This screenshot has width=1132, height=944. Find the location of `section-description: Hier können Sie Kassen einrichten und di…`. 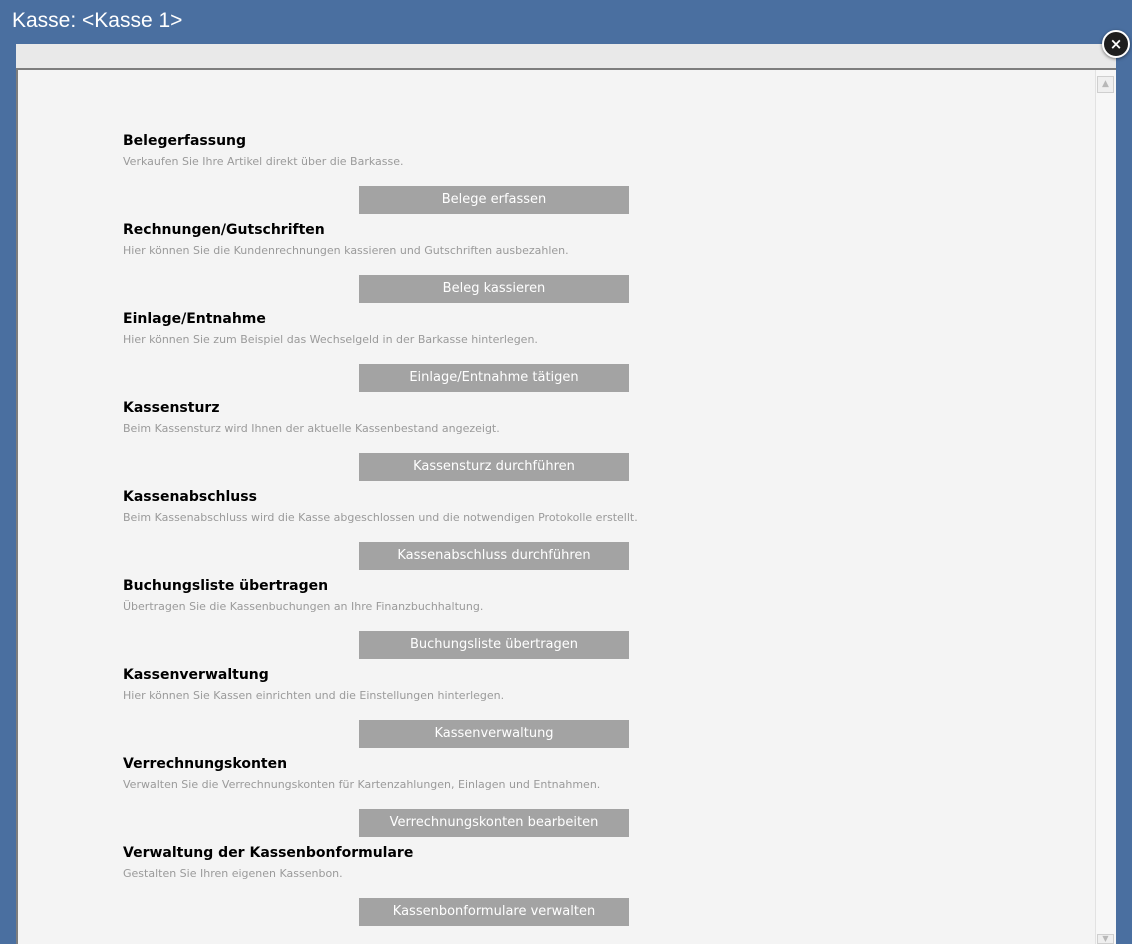

section-description: Hier können Sie Kassen einrichten und di… is located at coordinates (314, 695).